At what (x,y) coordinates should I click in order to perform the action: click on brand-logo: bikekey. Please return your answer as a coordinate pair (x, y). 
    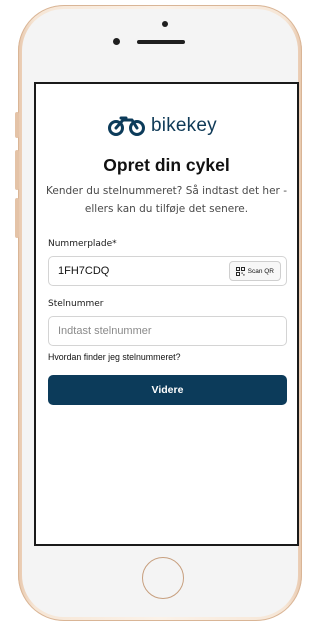
    Looking at the image, I should click on (162, 126).